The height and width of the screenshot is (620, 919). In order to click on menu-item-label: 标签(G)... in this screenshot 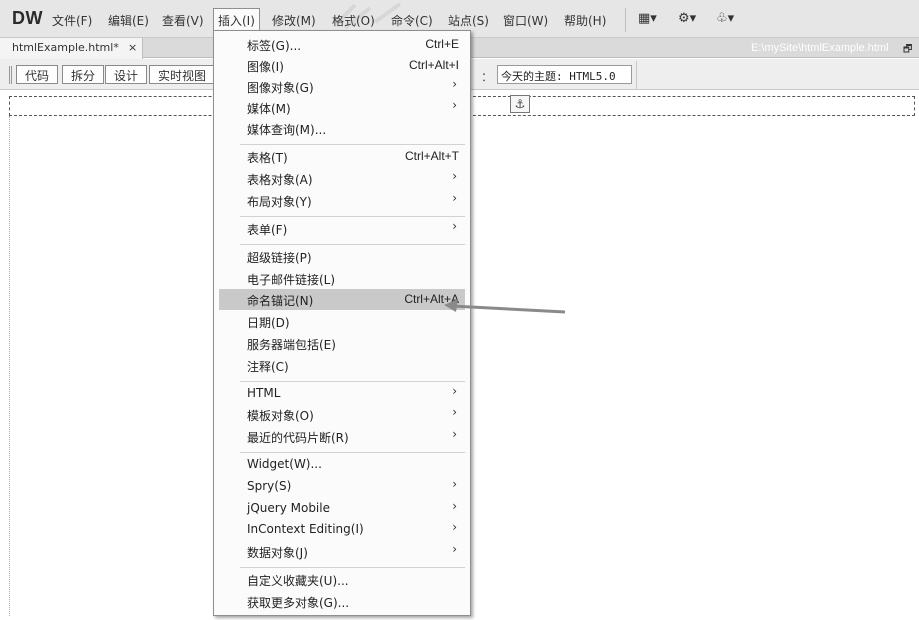, I will do `click(274, 46)`.